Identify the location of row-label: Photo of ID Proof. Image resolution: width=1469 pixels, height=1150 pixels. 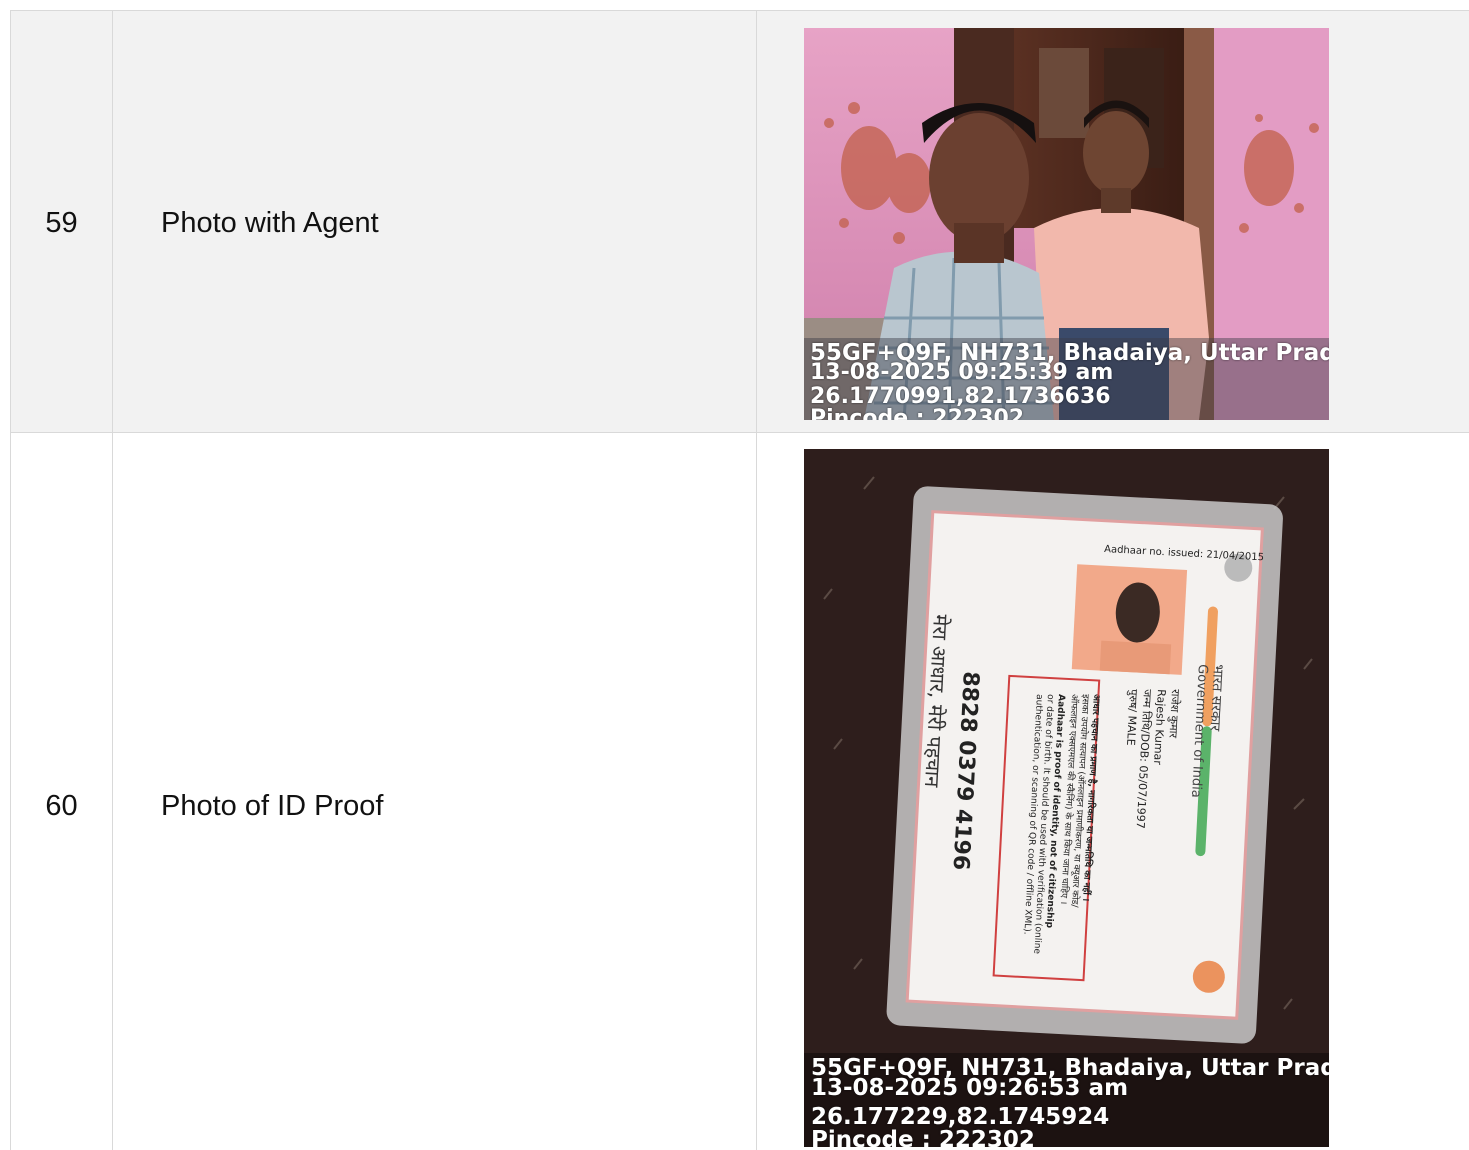
(272, 806).